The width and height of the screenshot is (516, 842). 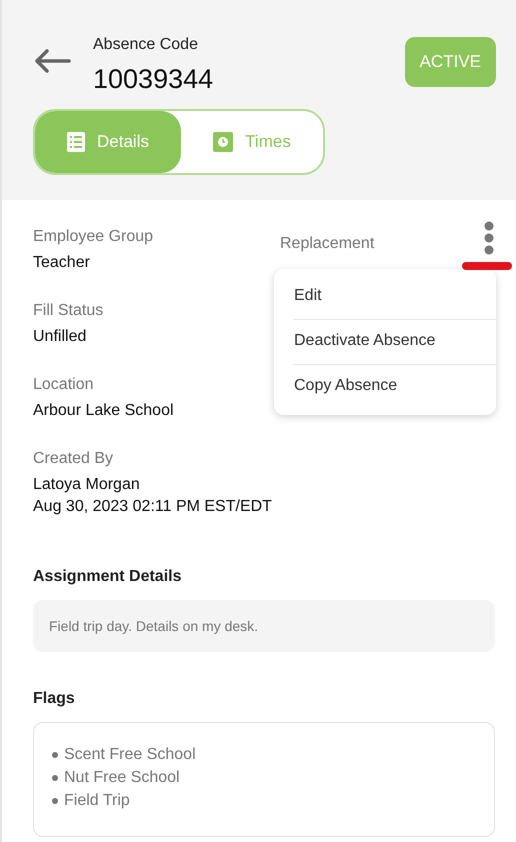 I want to click on flag-item: Scent Free School, so click(x=130, y=755).